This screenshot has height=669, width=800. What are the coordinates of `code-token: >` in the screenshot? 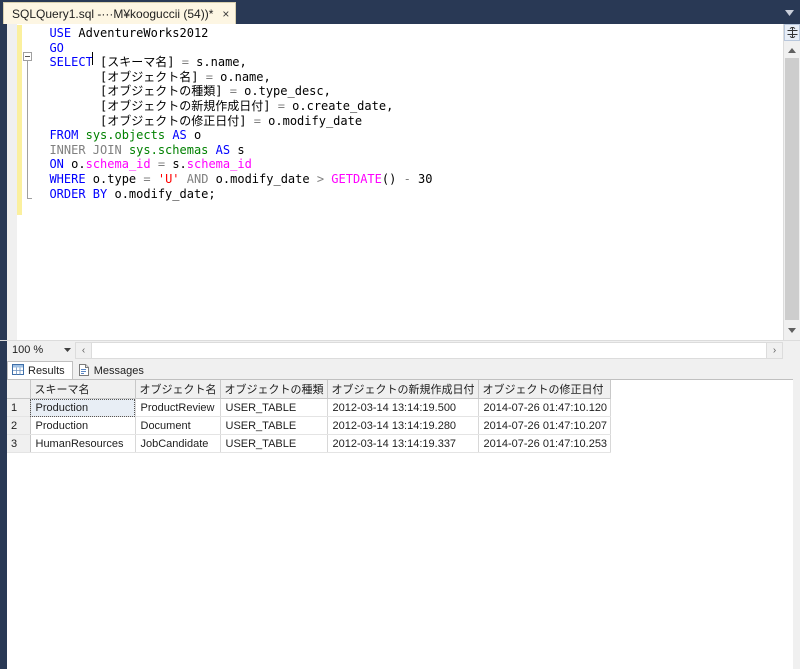 It's located at (320, 178).